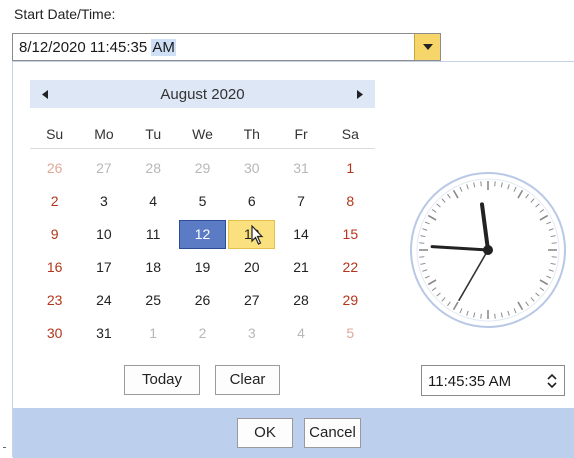 This screenshot has width=574, height=458. What do you see at coordinates (153, 300) in the screenshot?
I see `day-cell: 25` at bounding box center [153, 300].